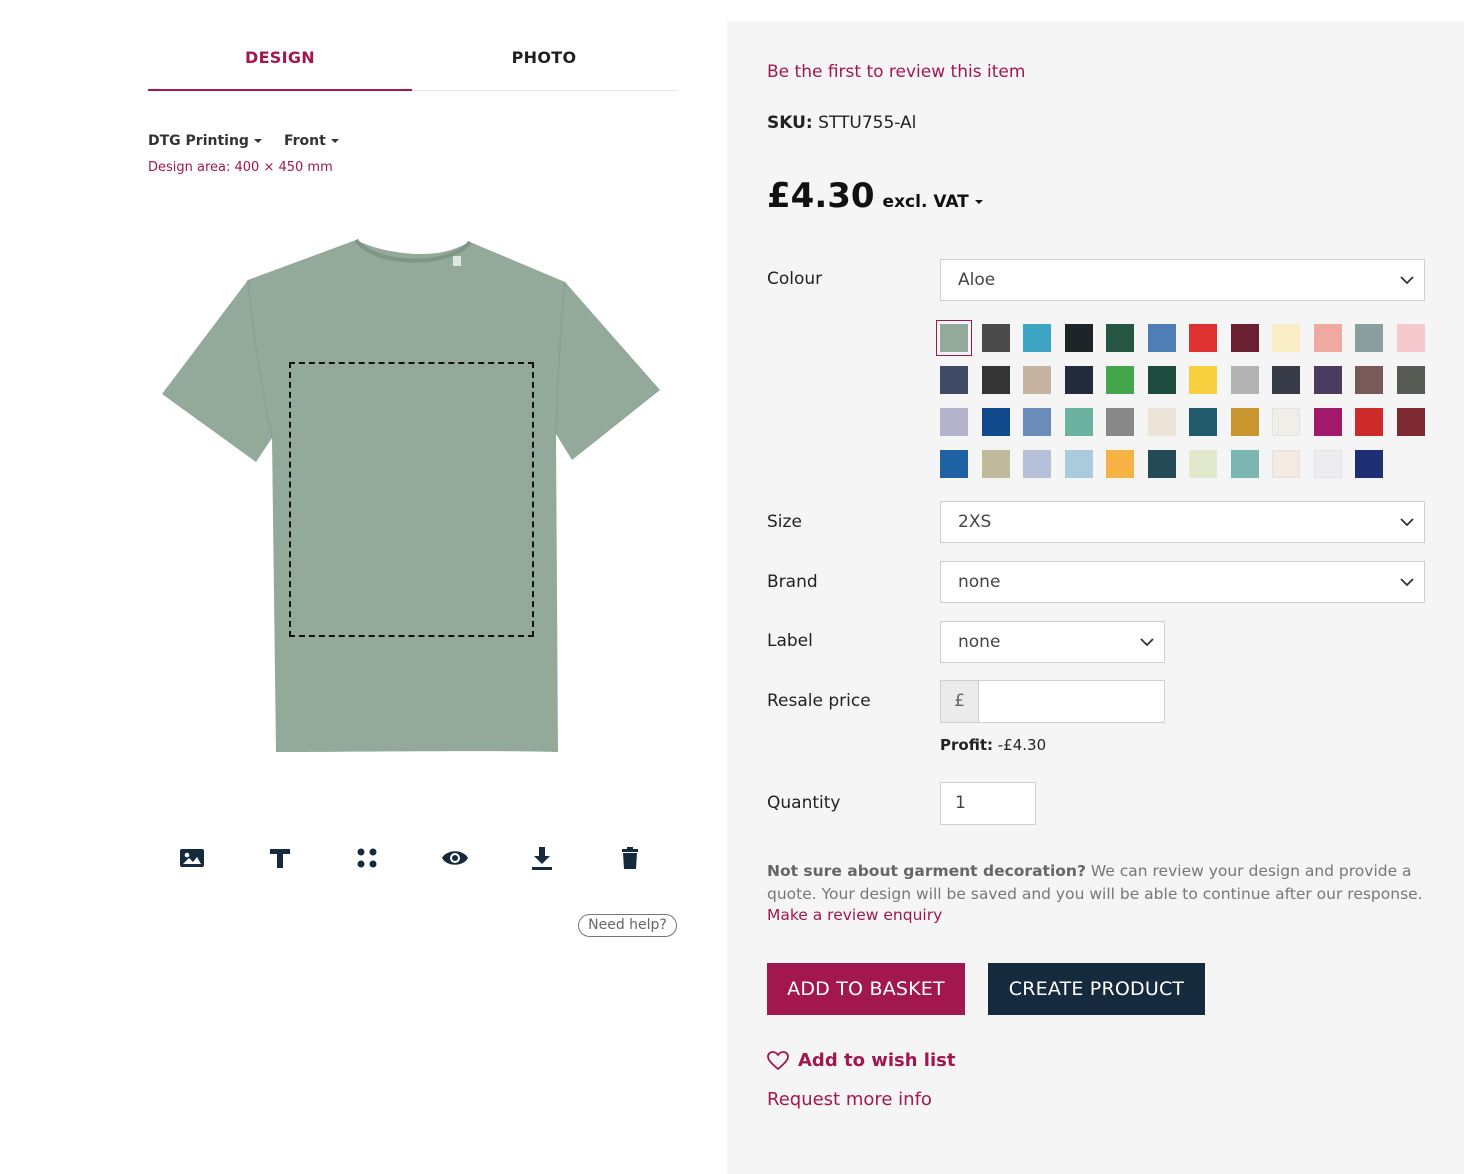  What do you see at coordinates (1182, 522) in the screenshot?
I see `size-select: 2XS` at bounding box center [1182, 522].